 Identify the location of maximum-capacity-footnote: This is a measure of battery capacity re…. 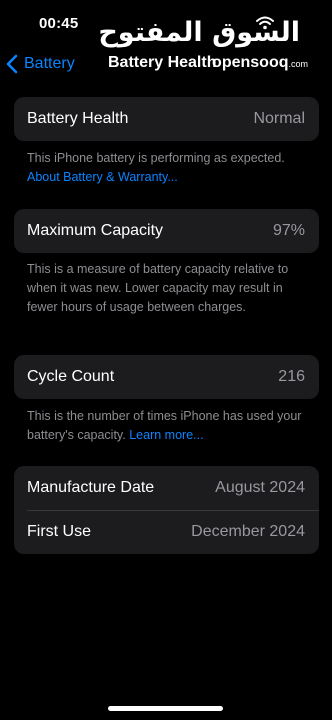
(158, 288).